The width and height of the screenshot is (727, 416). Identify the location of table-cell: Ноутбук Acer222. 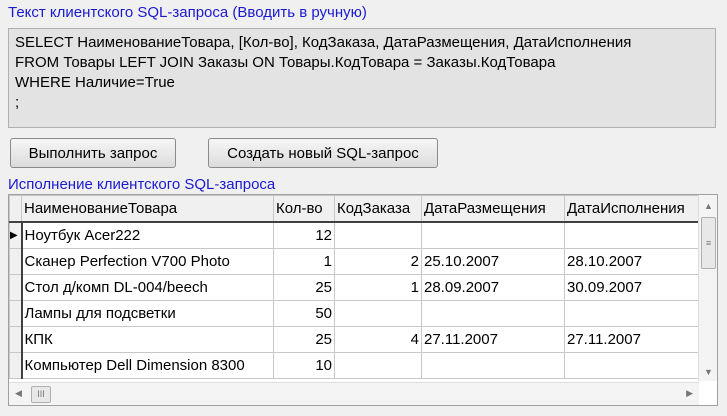
(147, 235).